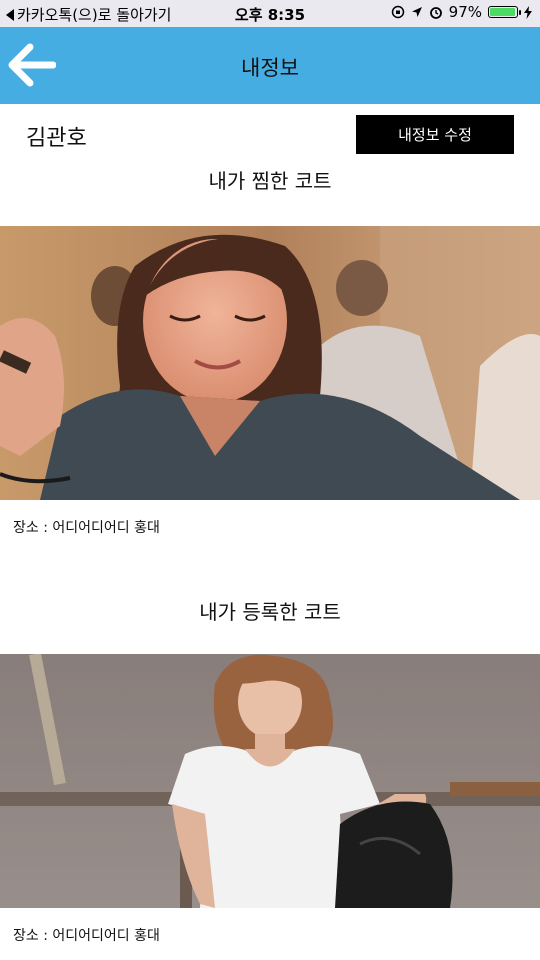 The height and width of the screenshot is (960, 540). Describe the element at coordinates (416, 12) in the screenshot. I see `location-icon` at that location.